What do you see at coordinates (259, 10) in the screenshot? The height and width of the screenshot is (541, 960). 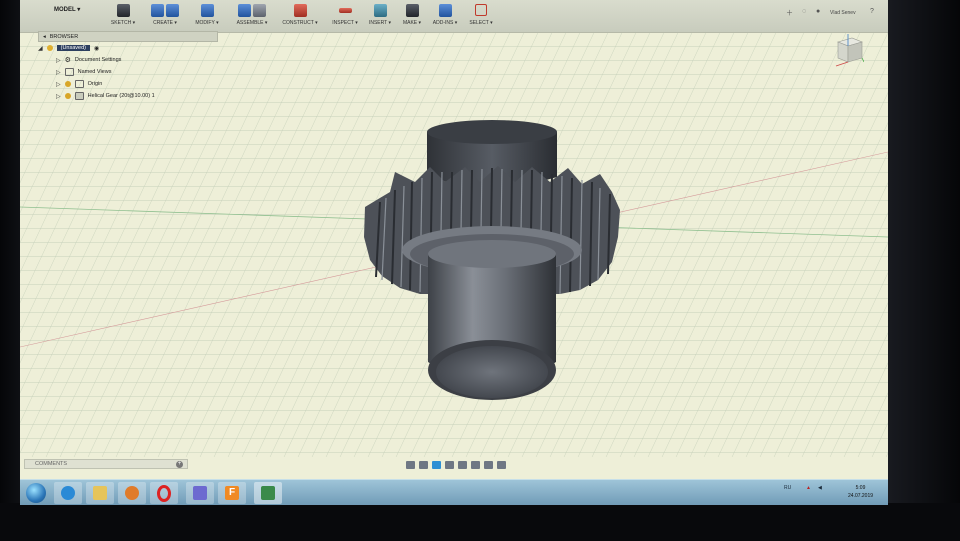 I see `joint-icon` at bounding box center [259, 10].